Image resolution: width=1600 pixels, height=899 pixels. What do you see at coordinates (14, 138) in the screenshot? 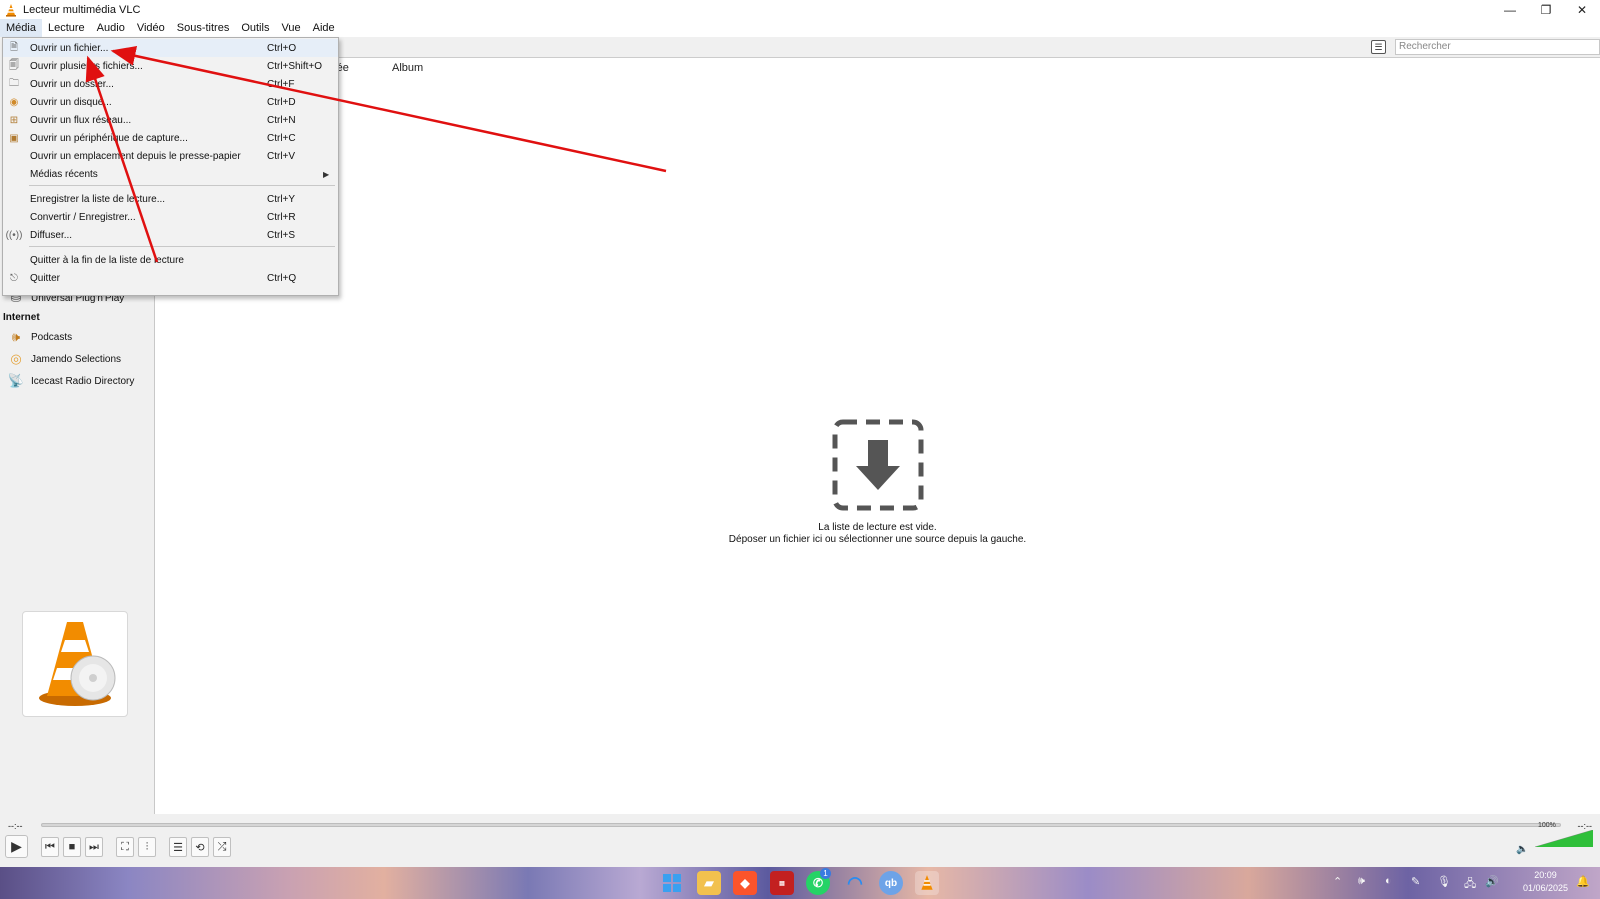
I see `capture-icon: ▣` at bounding box center [14, 138].